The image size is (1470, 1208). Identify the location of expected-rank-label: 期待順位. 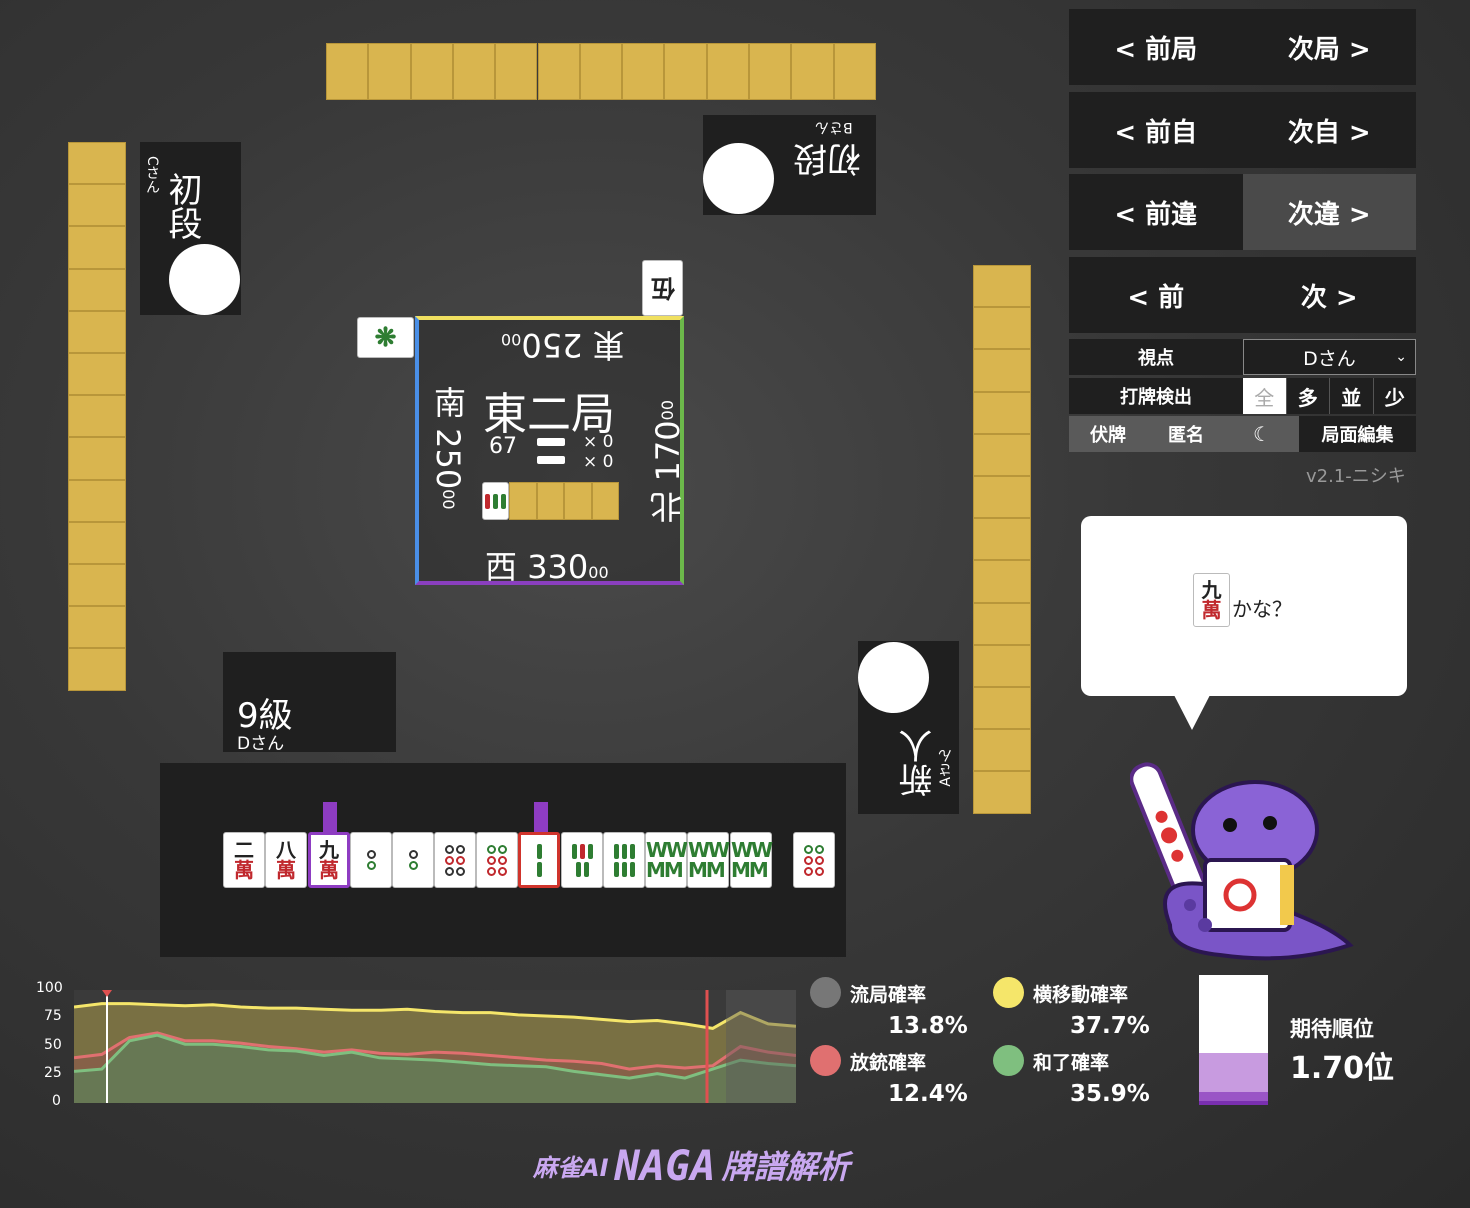
(1332, 1029).